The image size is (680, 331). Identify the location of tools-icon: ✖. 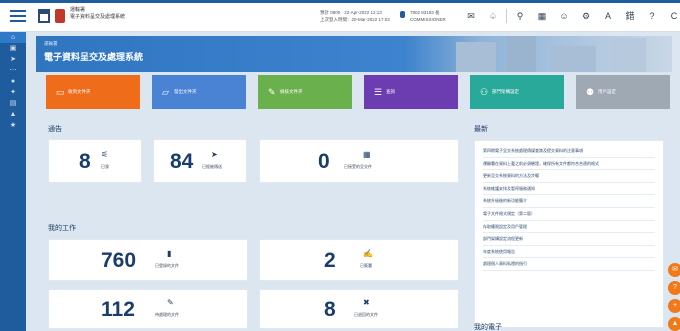
(366, 302).